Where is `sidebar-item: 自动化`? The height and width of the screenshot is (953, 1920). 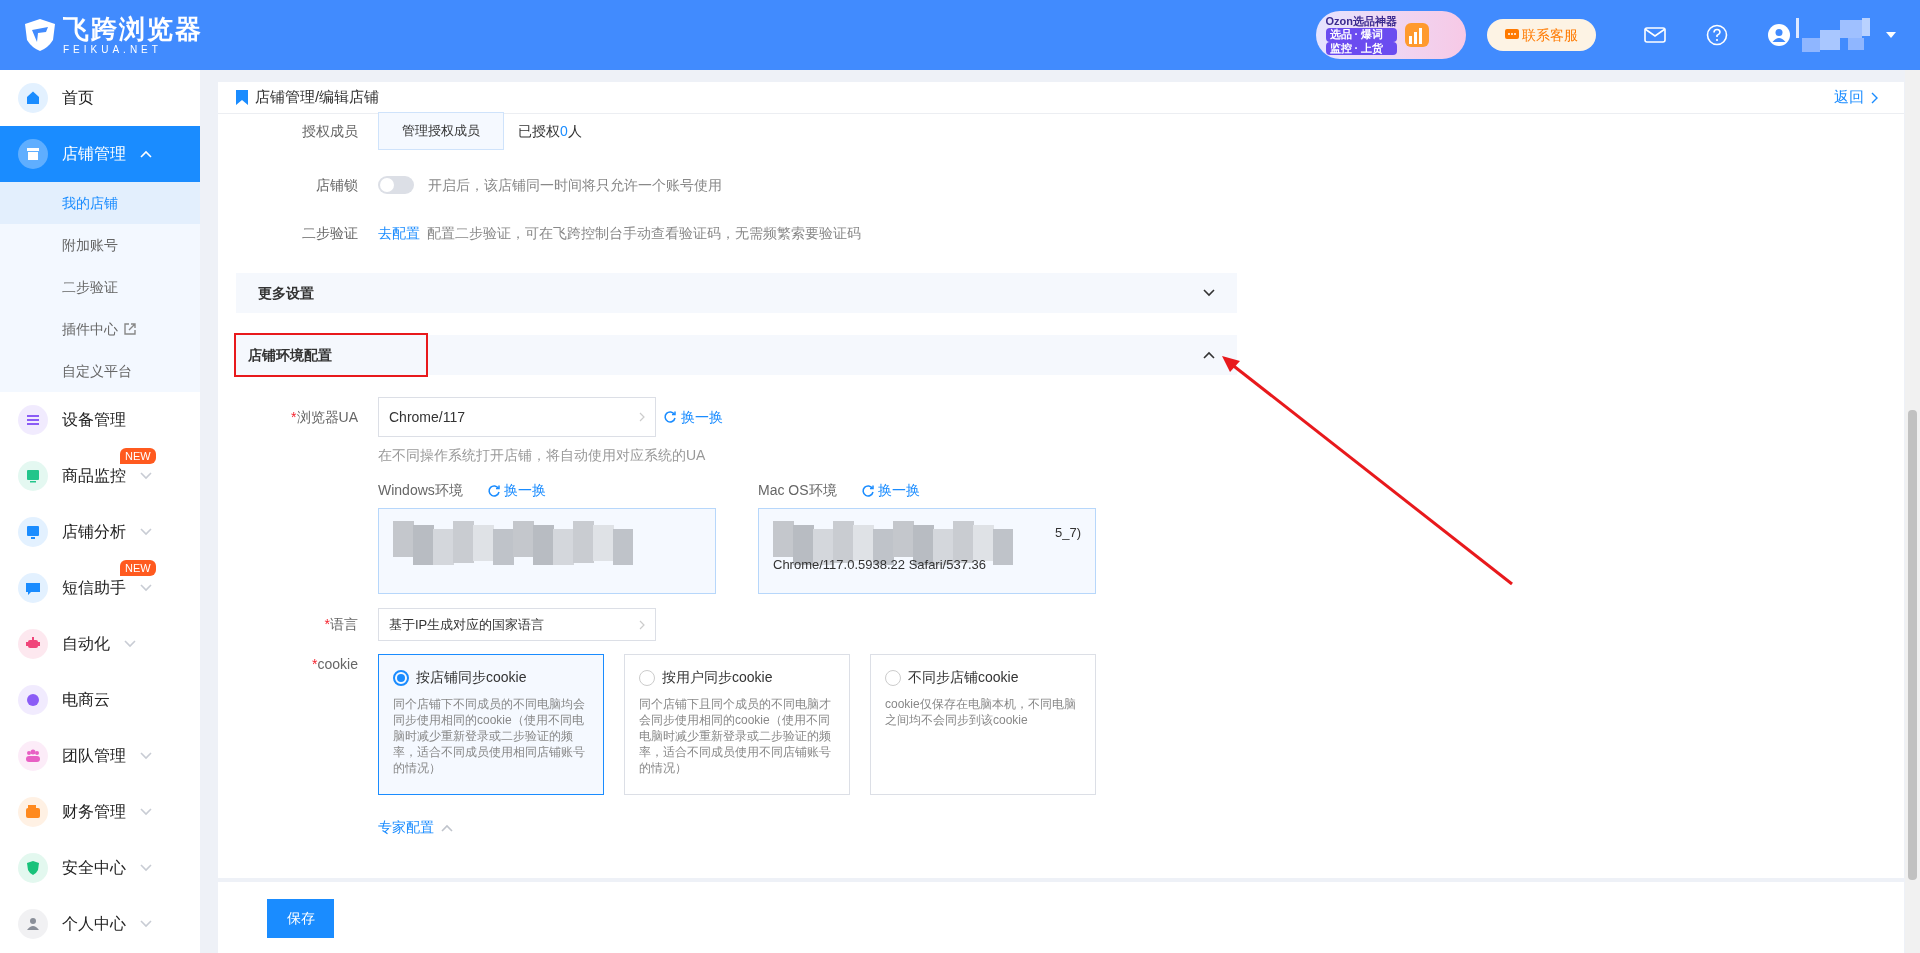 sidebar-item: 自动化 is located at coordinates (100, 644).